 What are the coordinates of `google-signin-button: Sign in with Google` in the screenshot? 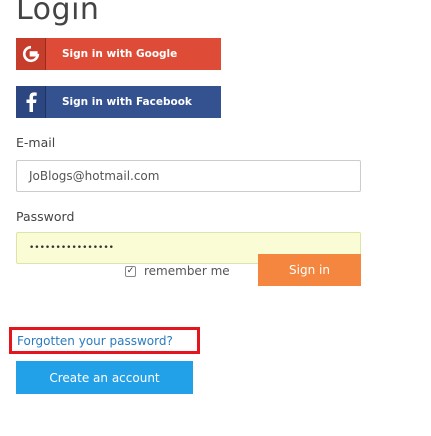 It's located at (118, 54).